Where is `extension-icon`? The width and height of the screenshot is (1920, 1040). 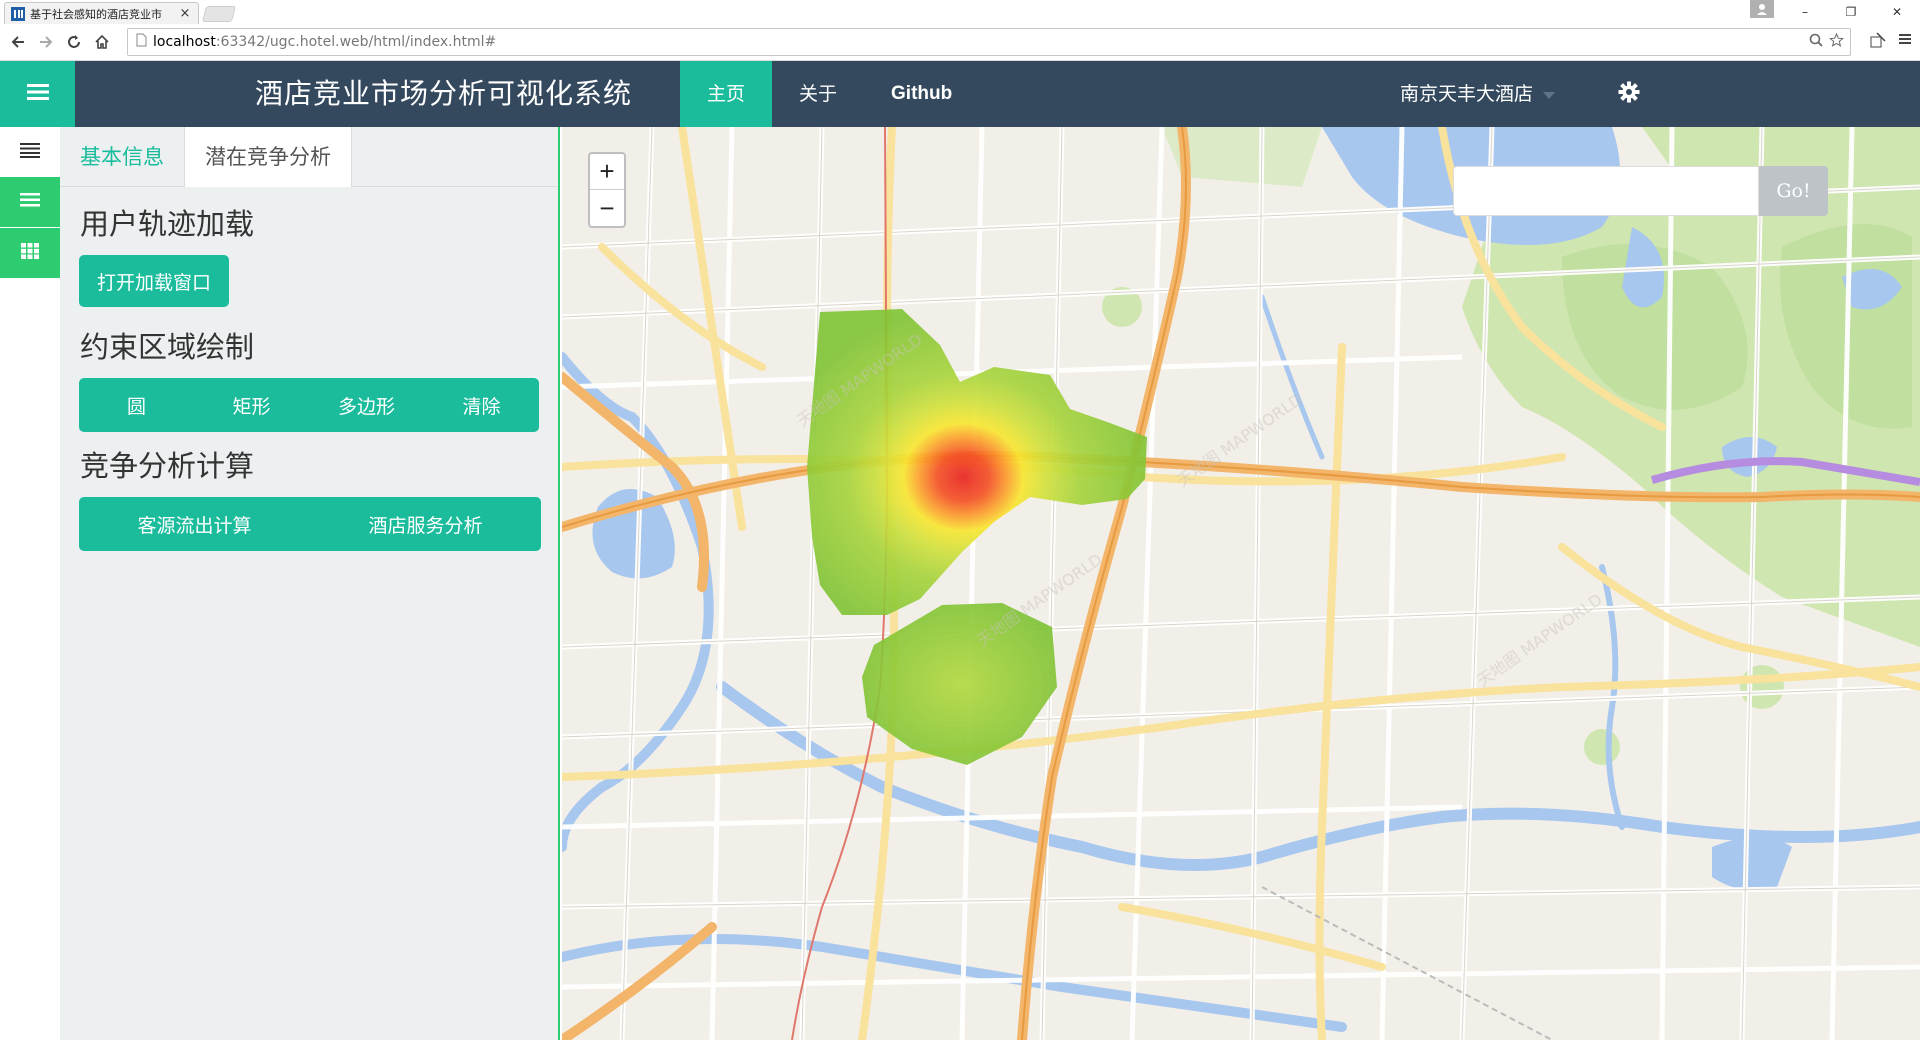
extension-icon is located at coordinates (1878, 42).